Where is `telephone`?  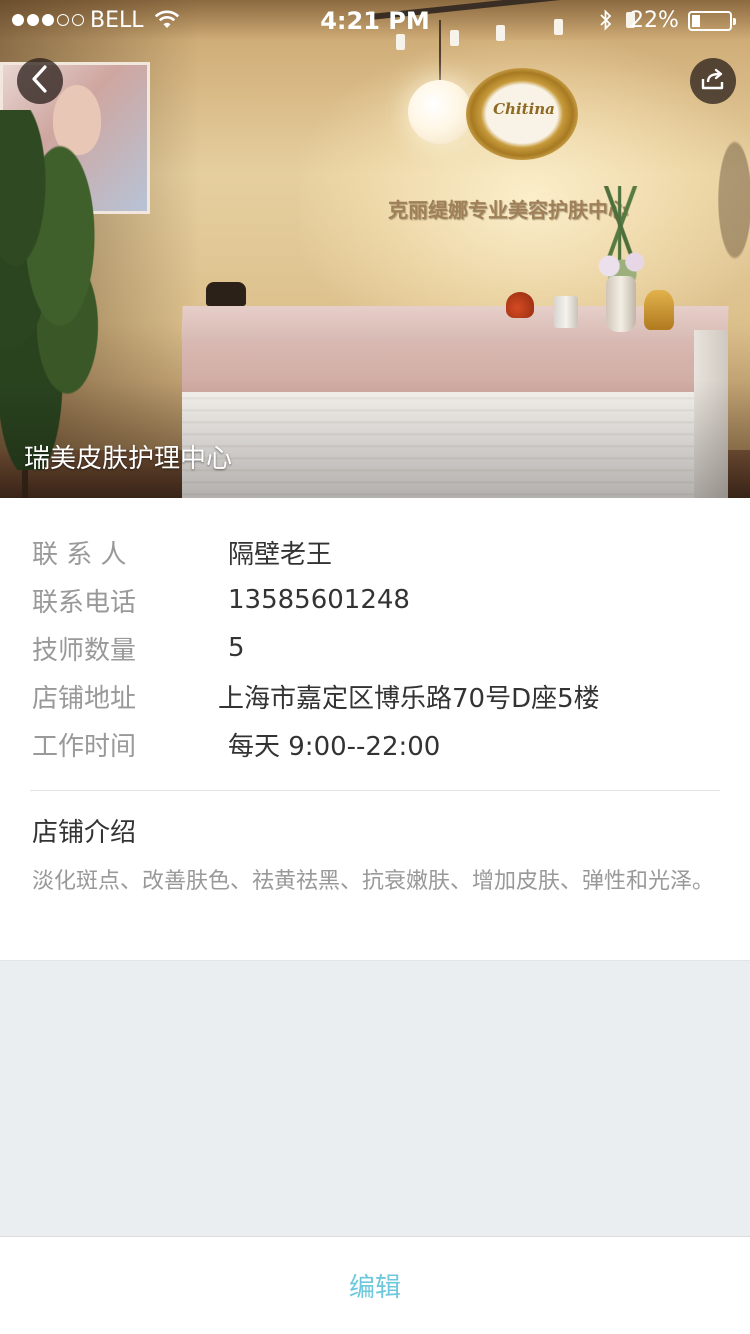 telephone is located at coordinates (226, 294).